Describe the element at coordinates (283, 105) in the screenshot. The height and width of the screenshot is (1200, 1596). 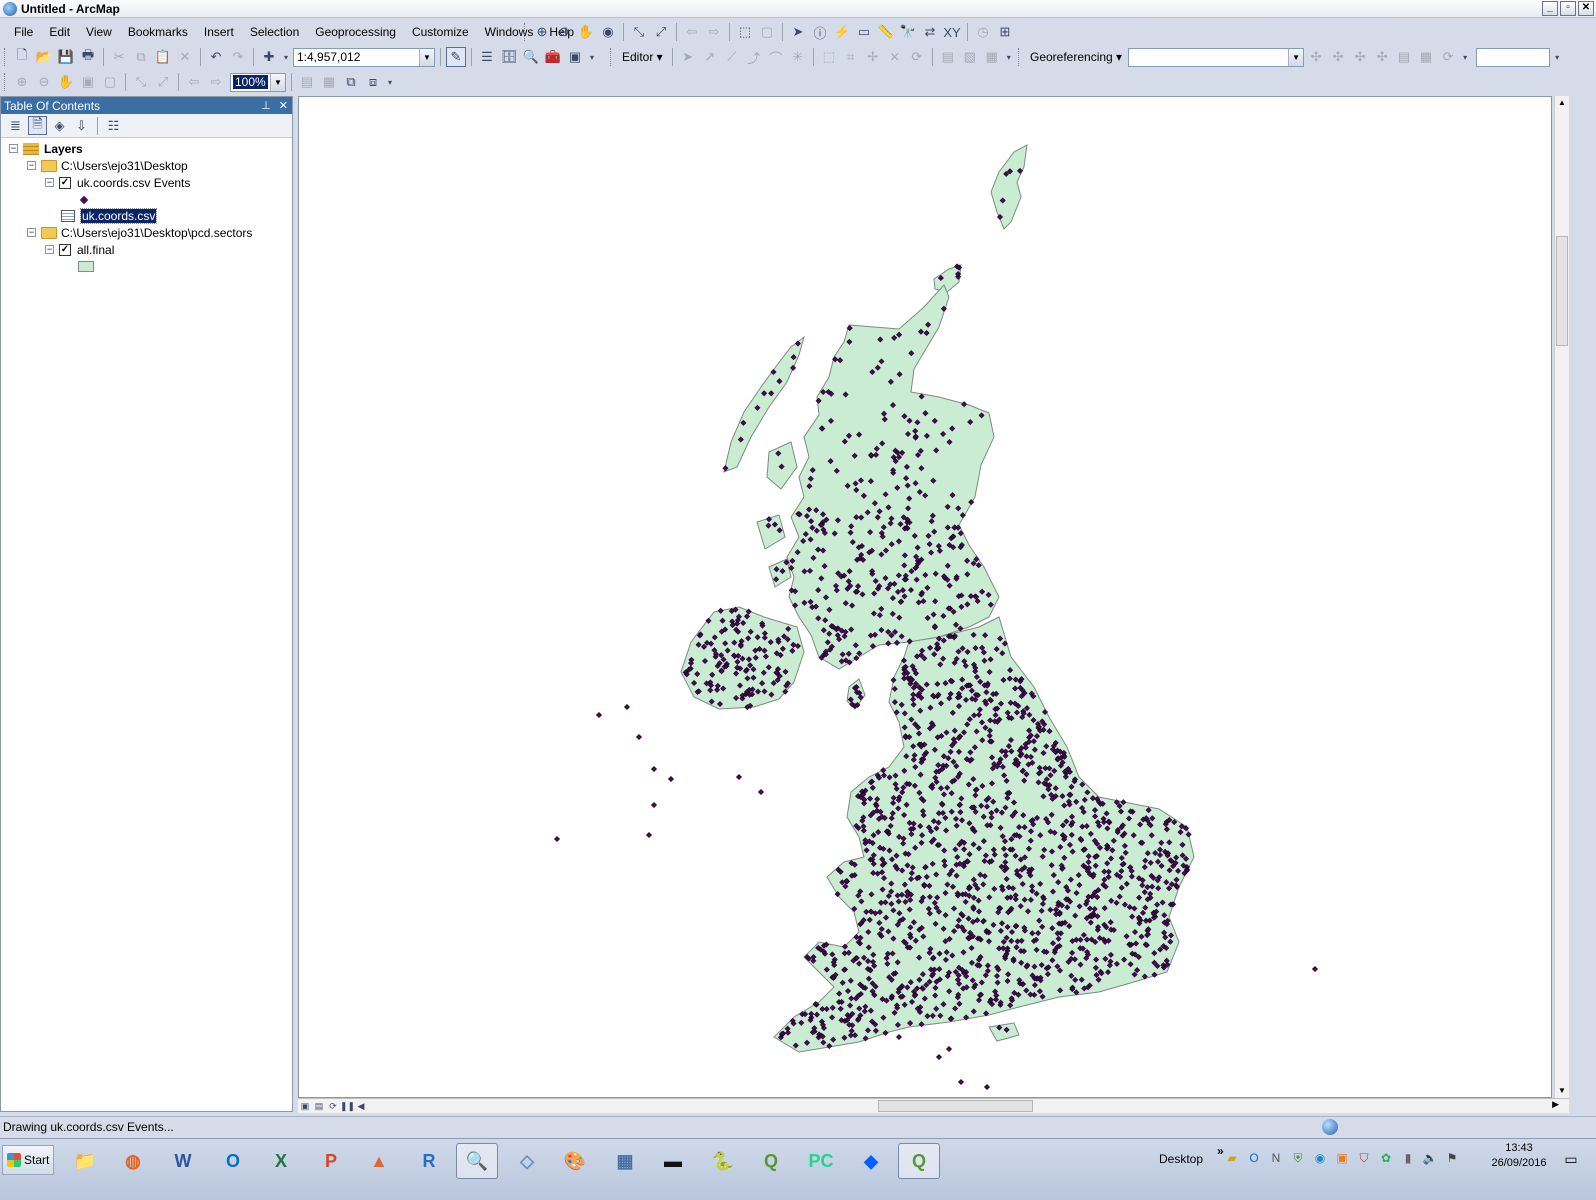
I see `toc-close-icon: ✕` at that location.